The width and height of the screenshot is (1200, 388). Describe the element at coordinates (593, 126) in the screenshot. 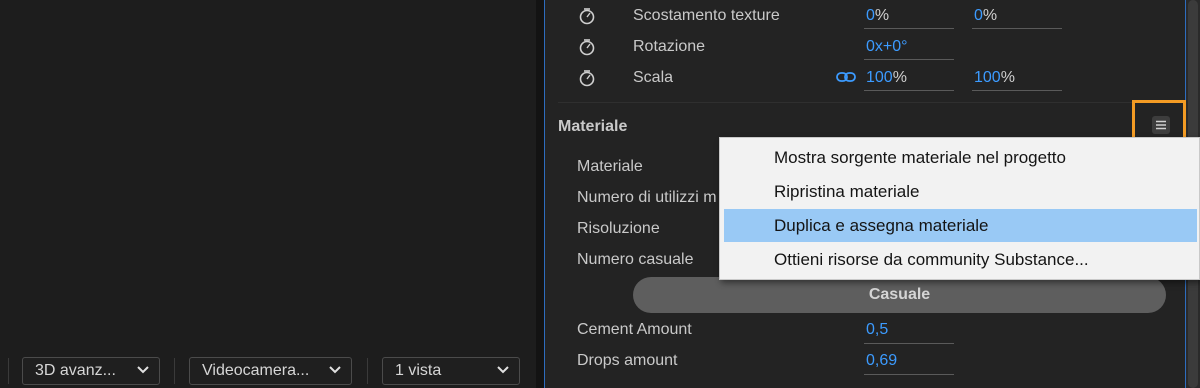

I see `material-section-title: Materiale` at that location.